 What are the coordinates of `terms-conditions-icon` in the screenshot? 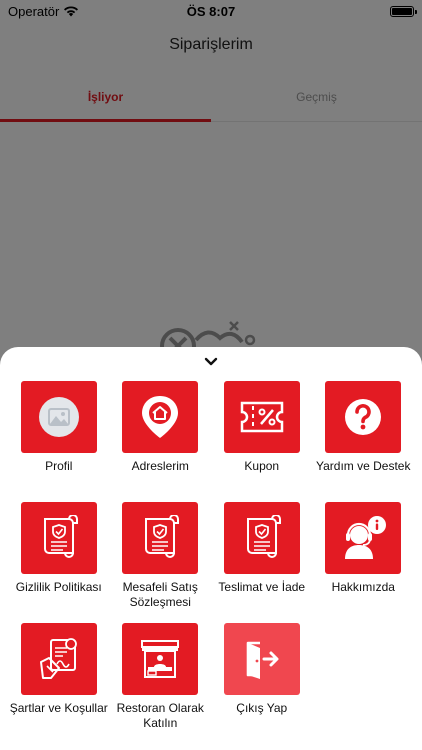 It's located at (58, 658).